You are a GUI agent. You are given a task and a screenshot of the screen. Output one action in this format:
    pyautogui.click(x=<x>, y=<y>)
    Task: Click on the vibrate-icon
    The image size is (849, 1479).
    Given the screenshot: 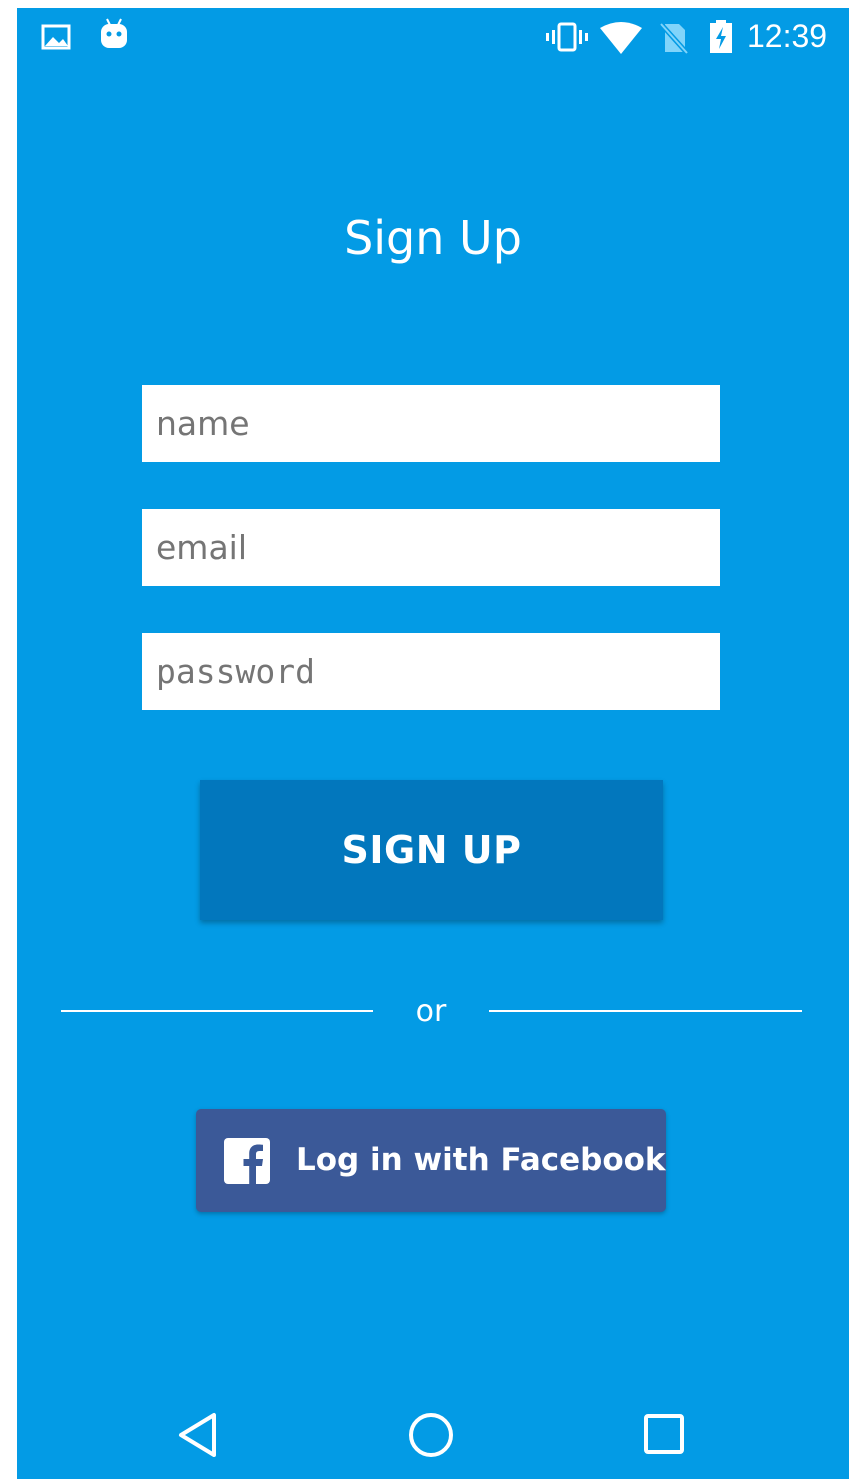 What is the action you would take?
    pyautogui.click(x=567, y=39)
    